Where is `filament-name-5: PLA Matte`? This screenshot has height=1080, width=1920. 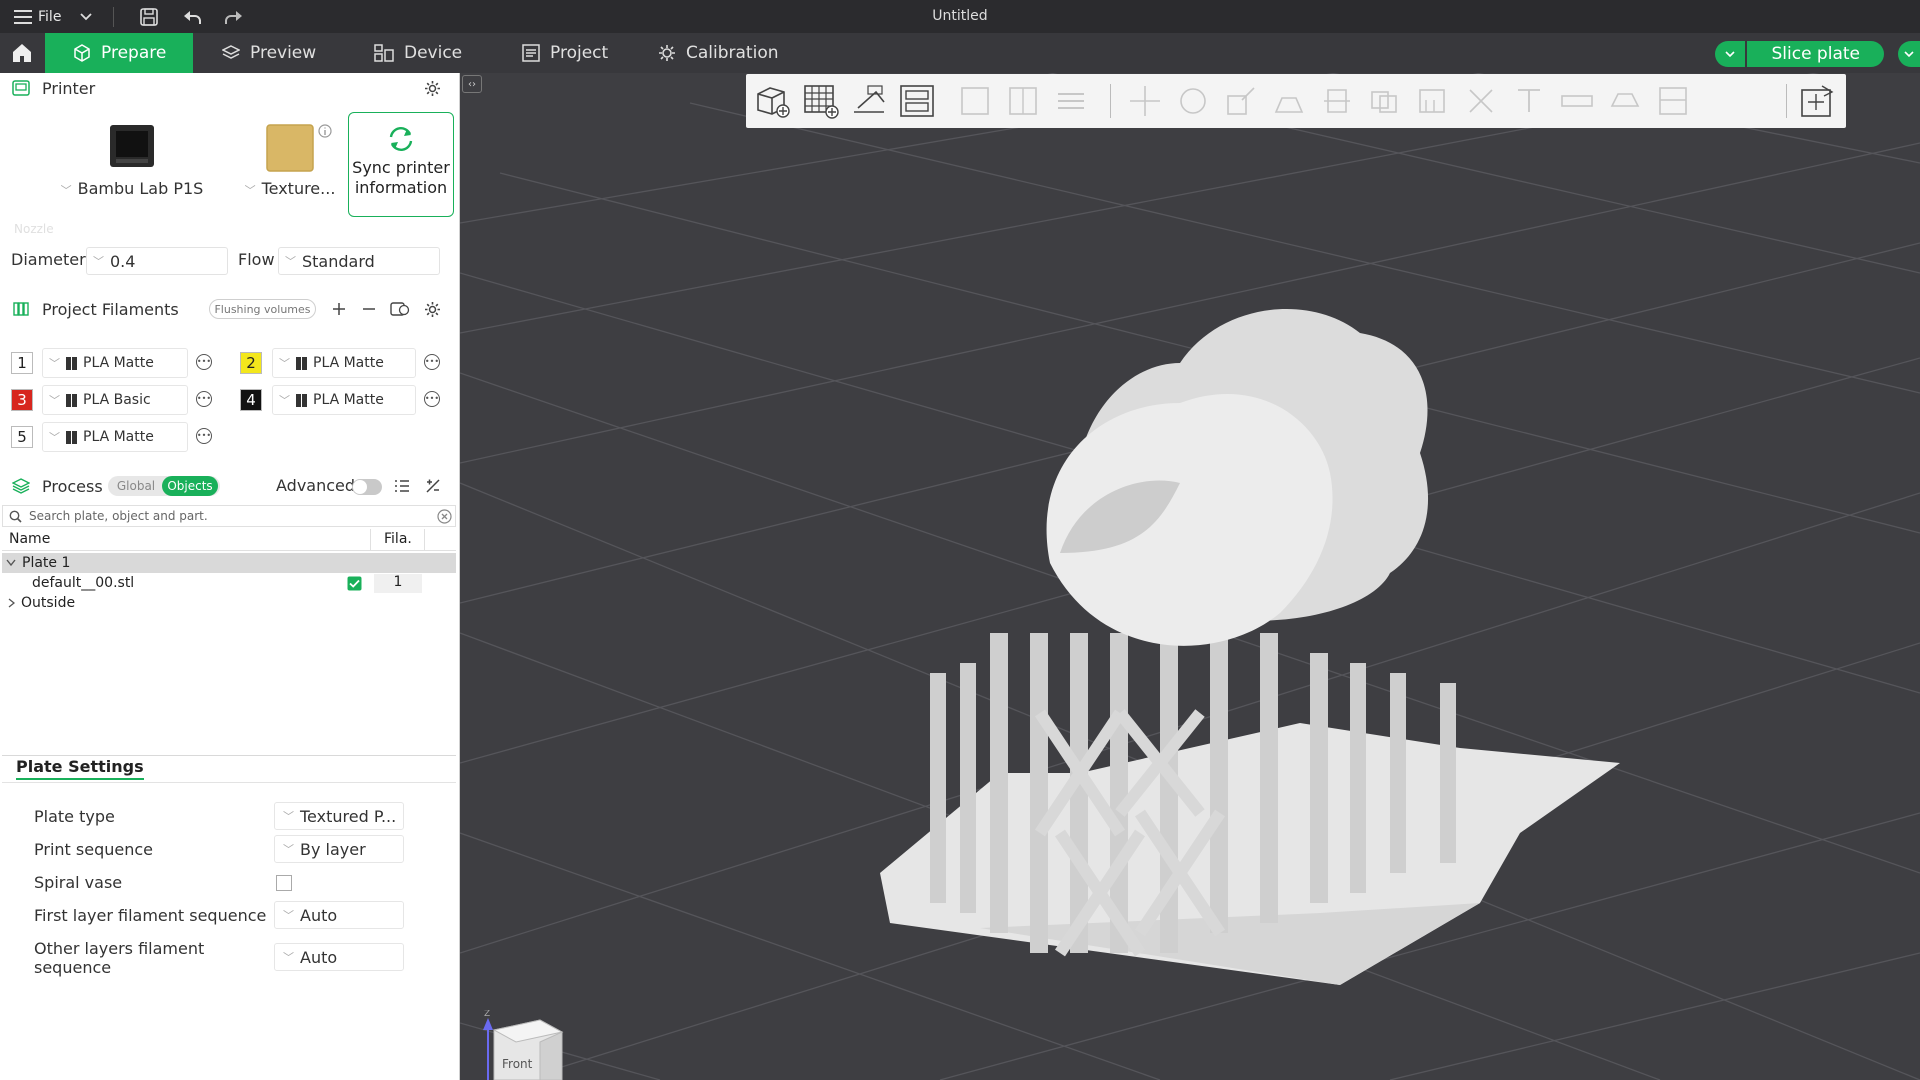
filament-name-5: PLA Matte is located at coordinates (118, 437).